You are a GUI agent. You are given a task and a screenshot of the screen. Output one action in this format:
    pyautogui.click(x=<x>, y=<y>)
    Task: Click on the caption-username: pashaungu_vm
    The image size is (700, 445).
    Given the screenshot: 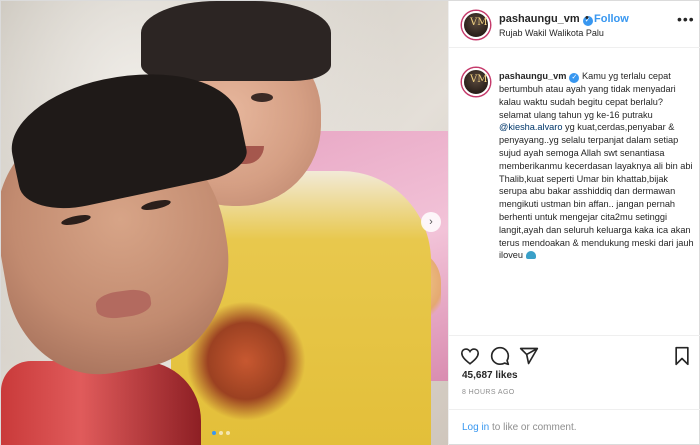 What is the action you would take?
    pyautogui.click(x=532, y=76)
    